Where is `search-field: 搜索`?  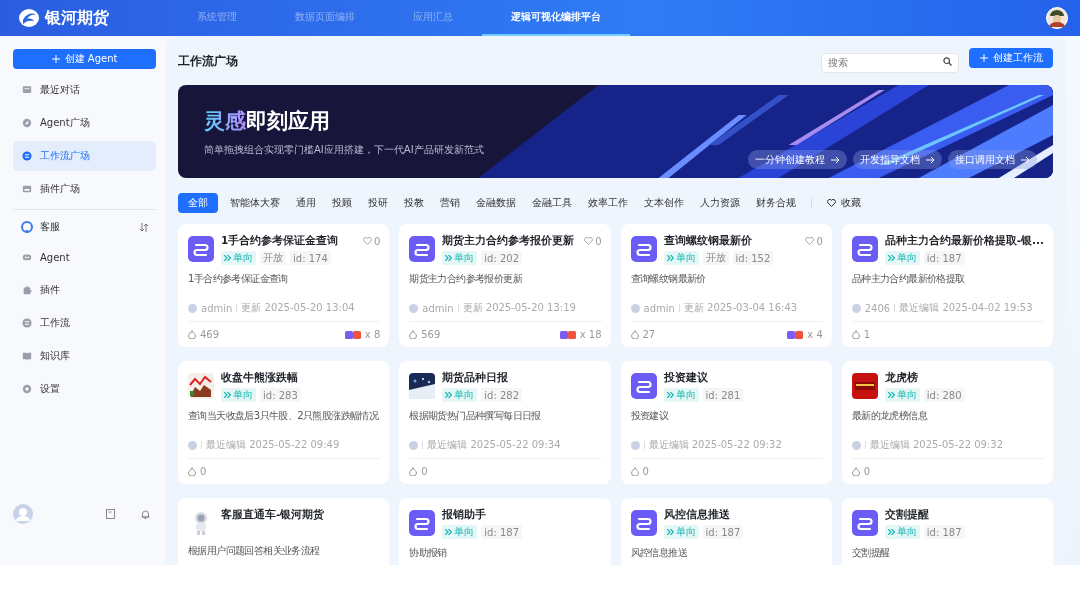 search-field: 搜索 is located at coordinates (890, 62).